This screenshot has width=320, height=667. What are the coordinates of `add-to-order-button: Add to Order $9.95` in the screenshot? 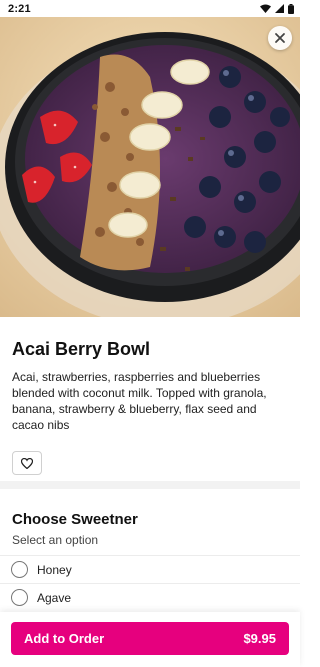 It's located at (150, 638).